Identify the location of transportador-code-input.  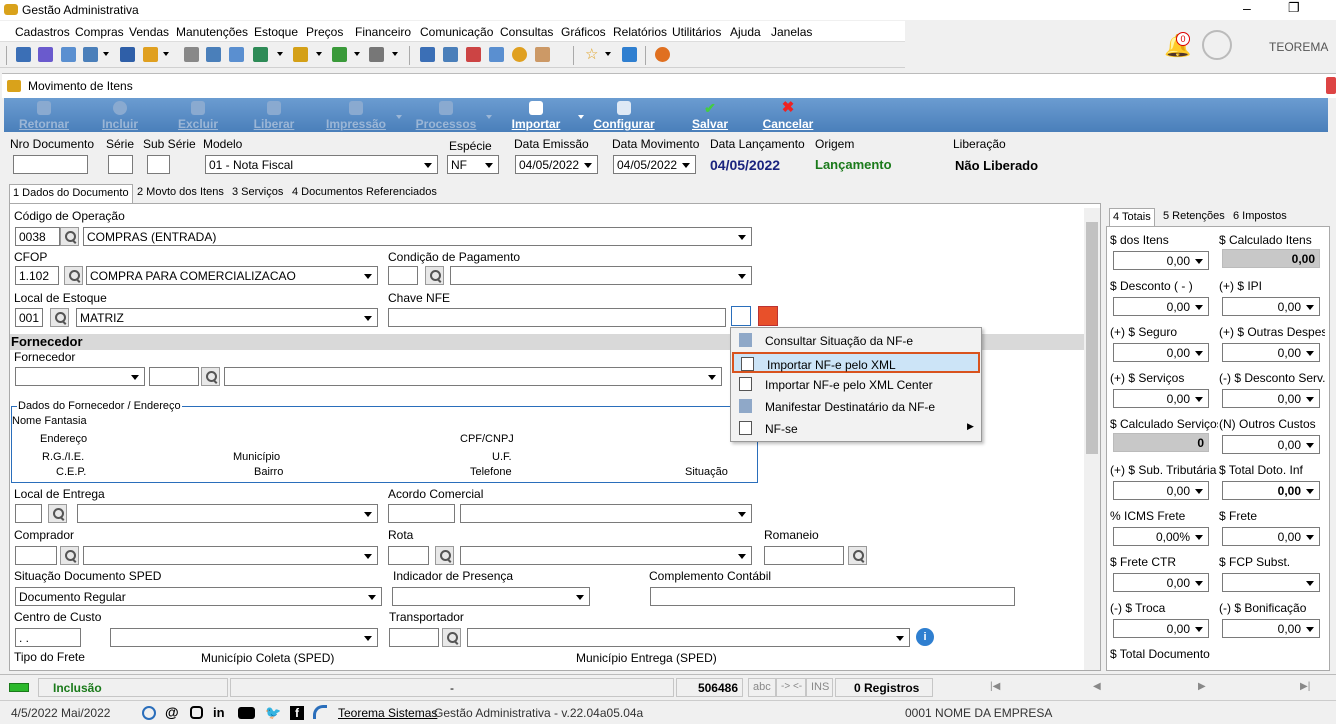
(414, 637).